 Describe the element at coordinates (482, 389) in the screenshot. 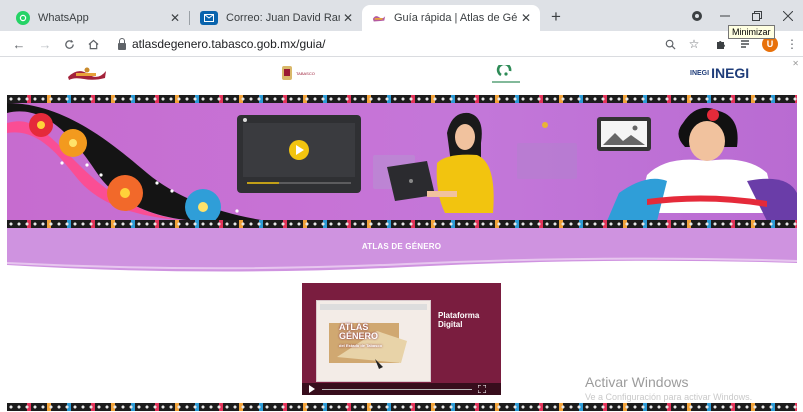

I see `fullscreen-icon` at that location.